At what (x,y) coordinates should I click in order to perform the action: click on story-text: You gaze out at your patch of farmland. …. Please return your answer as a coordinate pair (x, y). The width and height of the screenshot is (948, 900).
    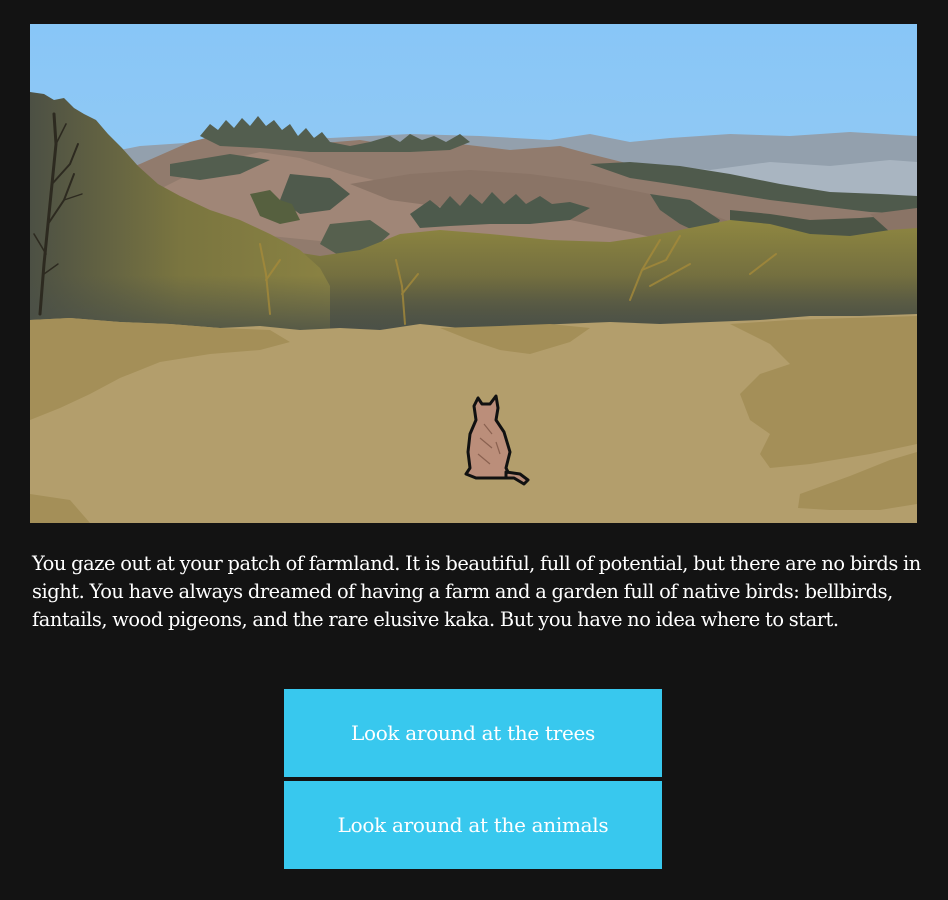
    Looking at the image, I should click on (476, 591).